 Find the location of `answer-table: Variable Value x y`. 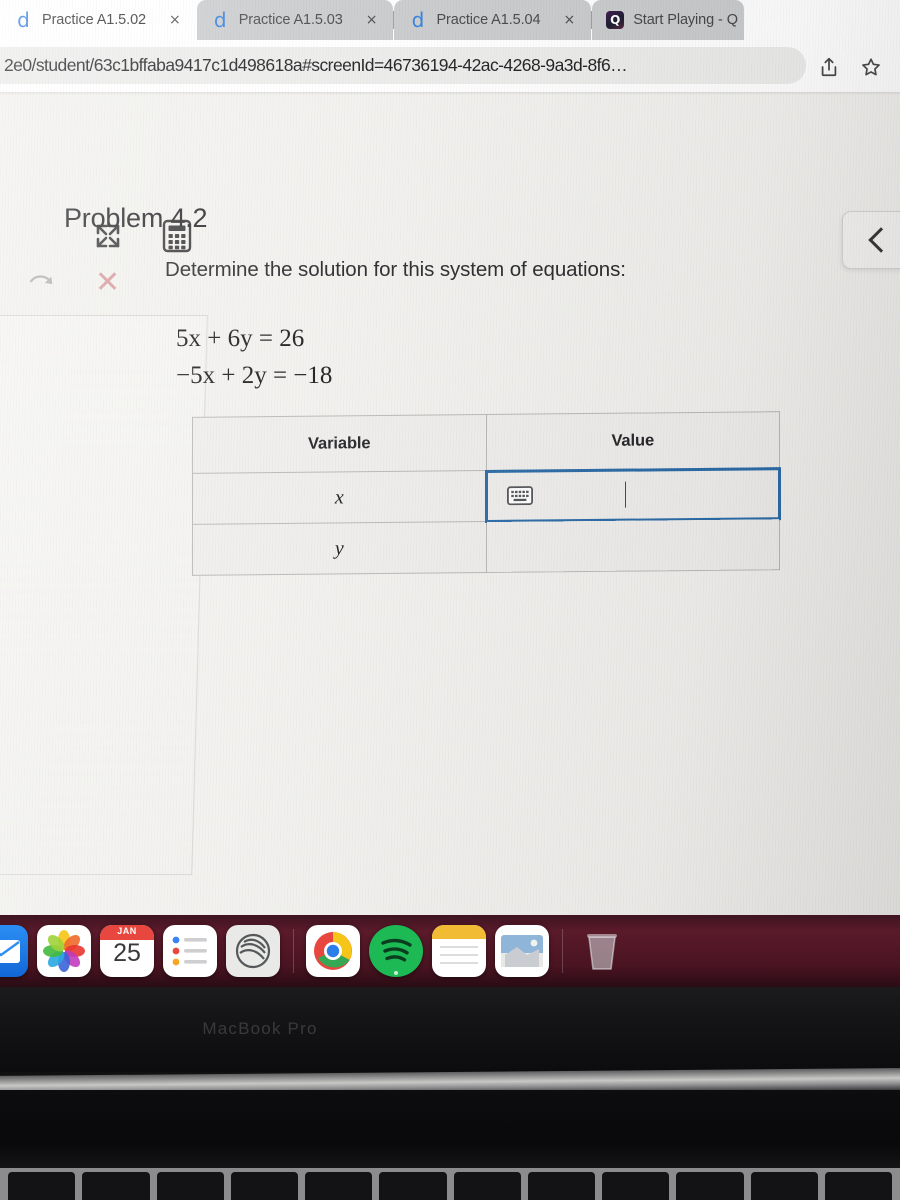

answer-table: Variable Value x y is located at coordinates (486, 493).